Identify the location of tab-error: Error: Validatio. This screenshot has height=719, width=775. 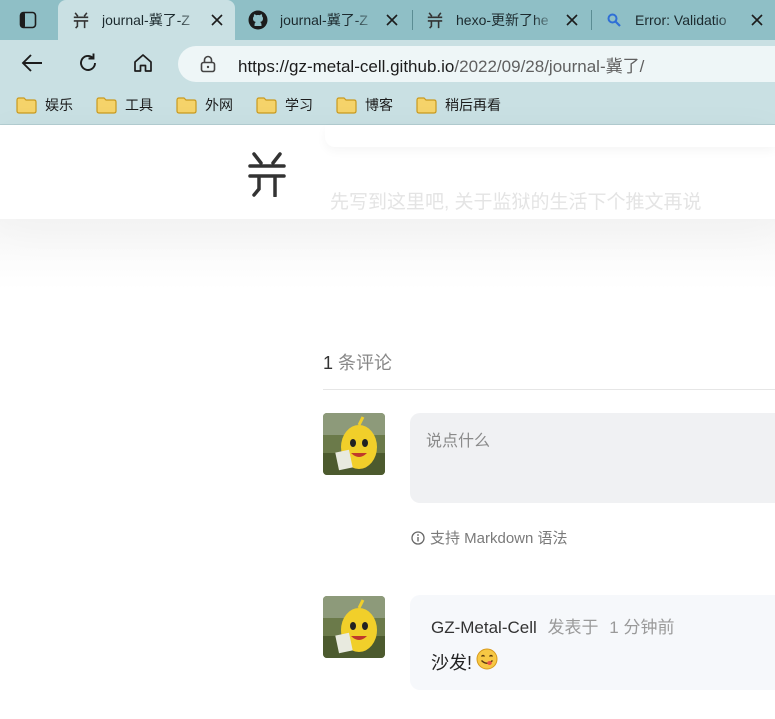
(684, 20).